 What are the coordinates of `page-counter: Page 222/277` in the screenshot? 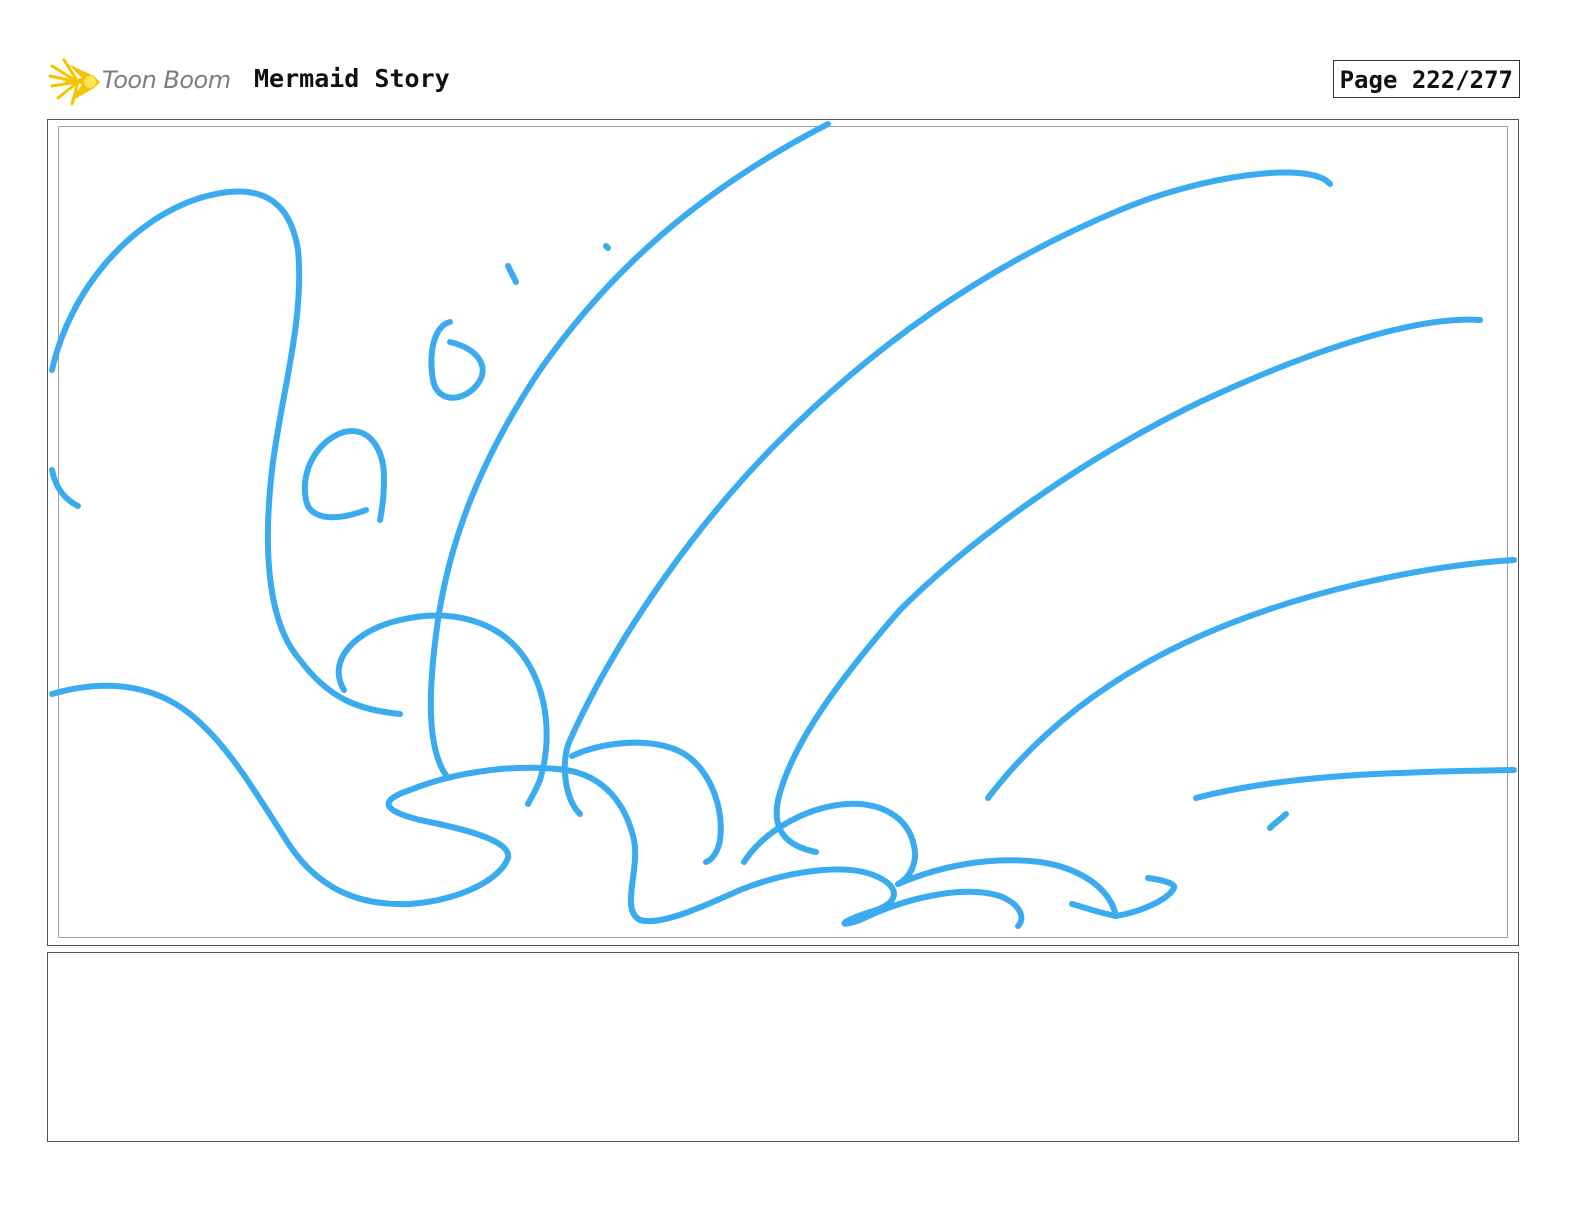 It's located at (1426, 79).